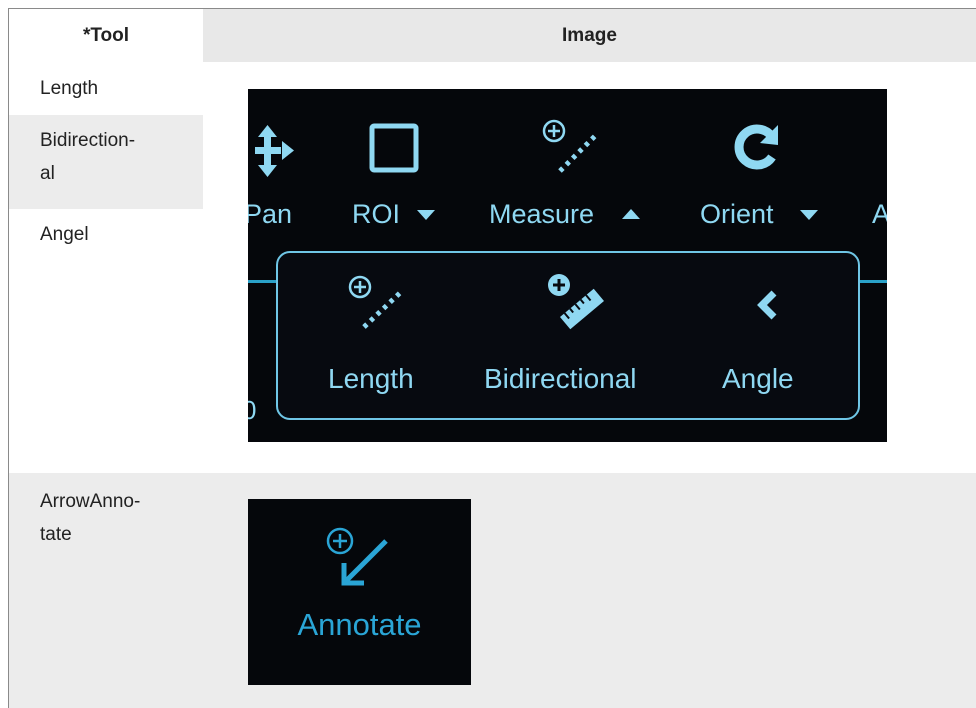 The width and height of the screenshot is (976, 708). What do you see at coordinates (357, 556) in the screenshot?
I see `annotate-arrow-icon` at bounding box center [357, 556].